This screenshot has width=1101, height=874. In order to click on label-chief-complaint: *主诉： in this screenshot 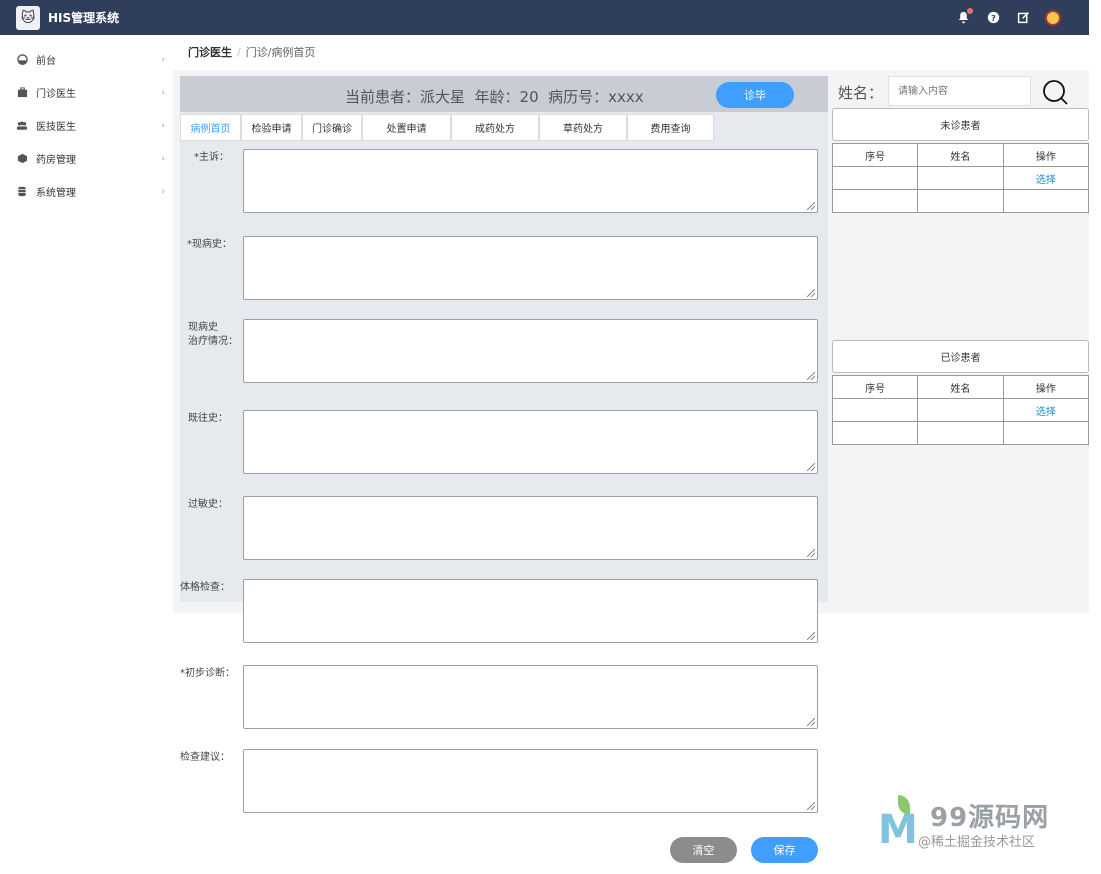, I will do `click(211, 157)`.